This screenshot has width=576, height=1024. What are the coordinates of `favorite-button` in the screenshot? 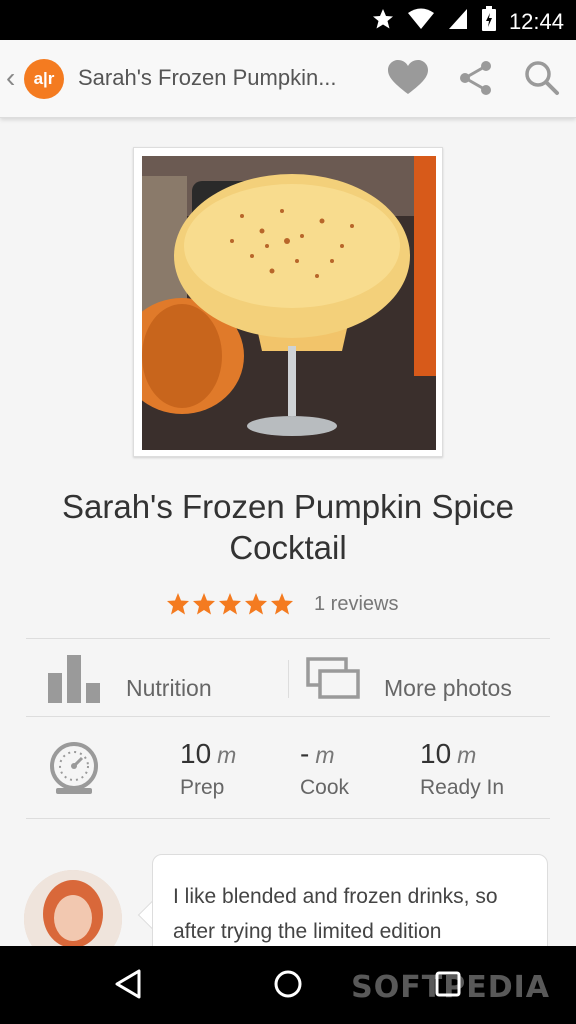 It's located at (408, 80).